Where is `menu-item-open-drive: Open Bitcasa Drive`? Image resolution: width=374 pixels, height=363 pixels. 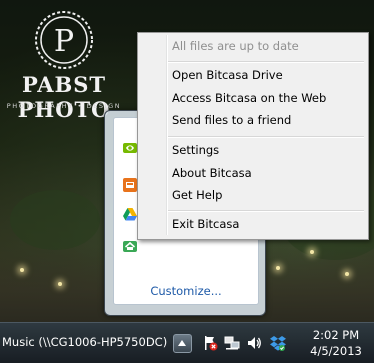 menu-item-open-drive: Open Bitcasa Drive is located at coordinates (227, 75).